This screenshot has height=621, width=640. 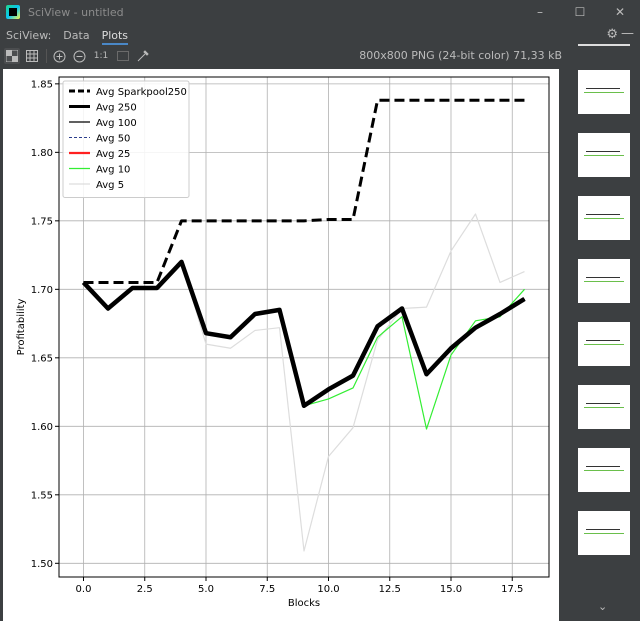 I want to click on color-picker-icon, so click(x=143, y=56).